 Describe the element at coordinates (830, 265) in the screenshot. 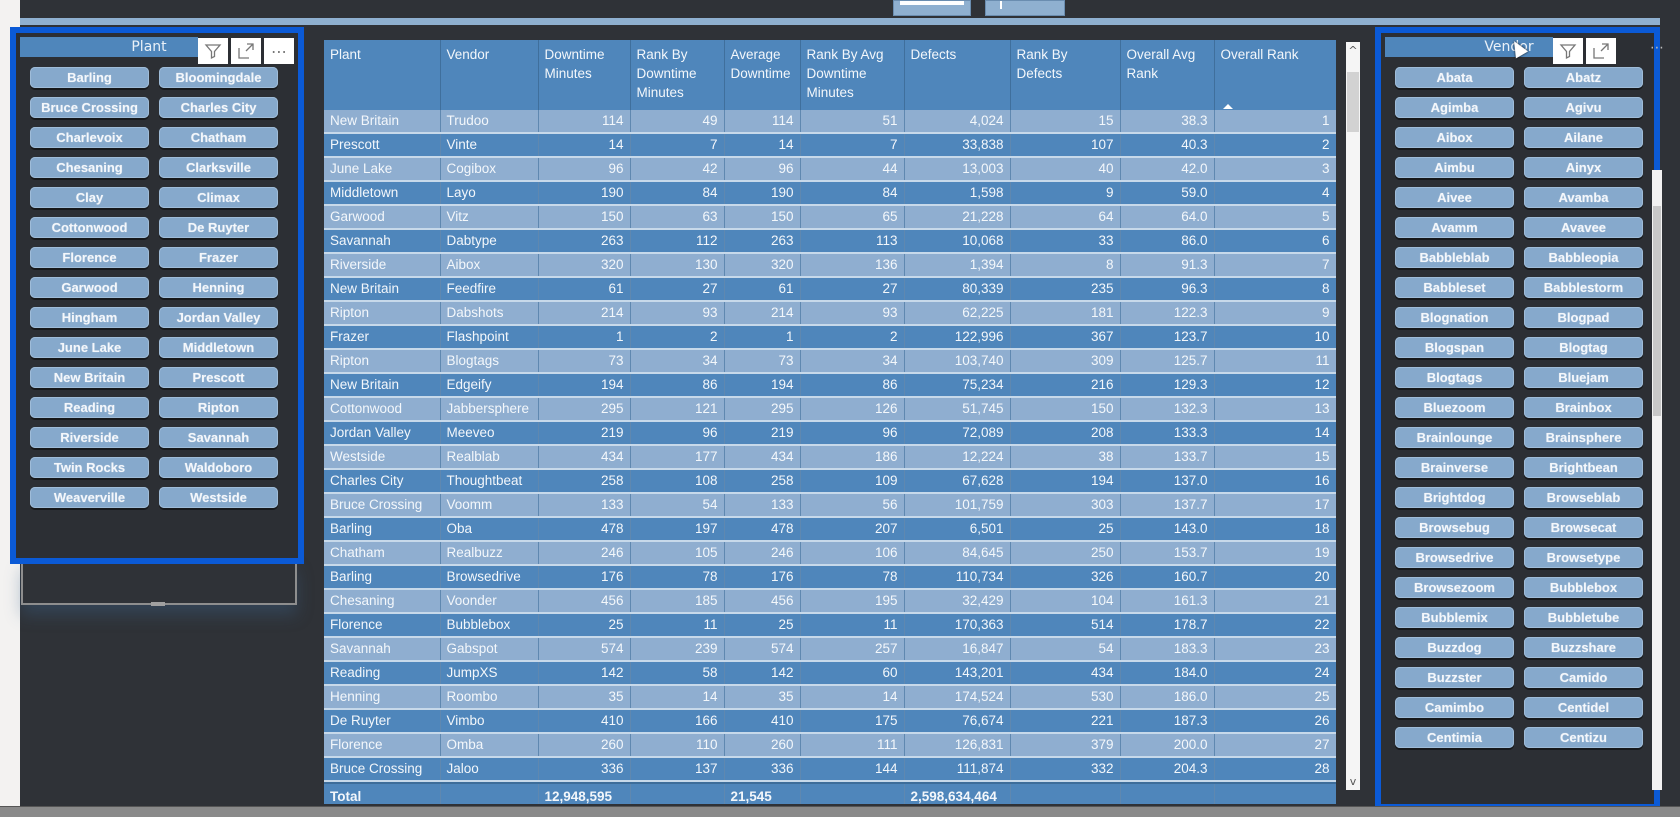

I see `table-row: Riverside Aibox 320 130 320 136 1,394 8 91.3 7` at that location.